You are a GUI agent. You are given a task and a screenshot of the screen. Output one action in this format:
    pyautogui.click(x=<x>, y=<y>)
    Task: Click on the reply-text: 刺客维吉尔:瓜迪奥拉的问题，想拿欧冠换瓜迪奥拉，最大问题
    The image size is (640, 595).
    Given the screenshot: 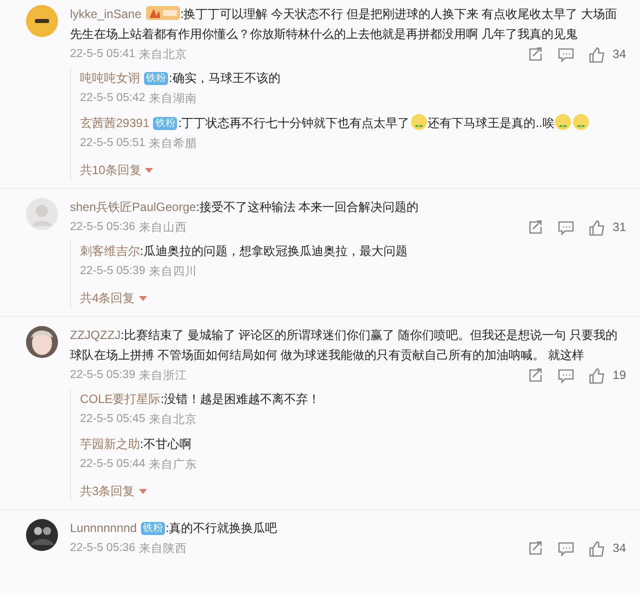 What is the action you would take?
    pyautogui.click(x=244, y=251)
    